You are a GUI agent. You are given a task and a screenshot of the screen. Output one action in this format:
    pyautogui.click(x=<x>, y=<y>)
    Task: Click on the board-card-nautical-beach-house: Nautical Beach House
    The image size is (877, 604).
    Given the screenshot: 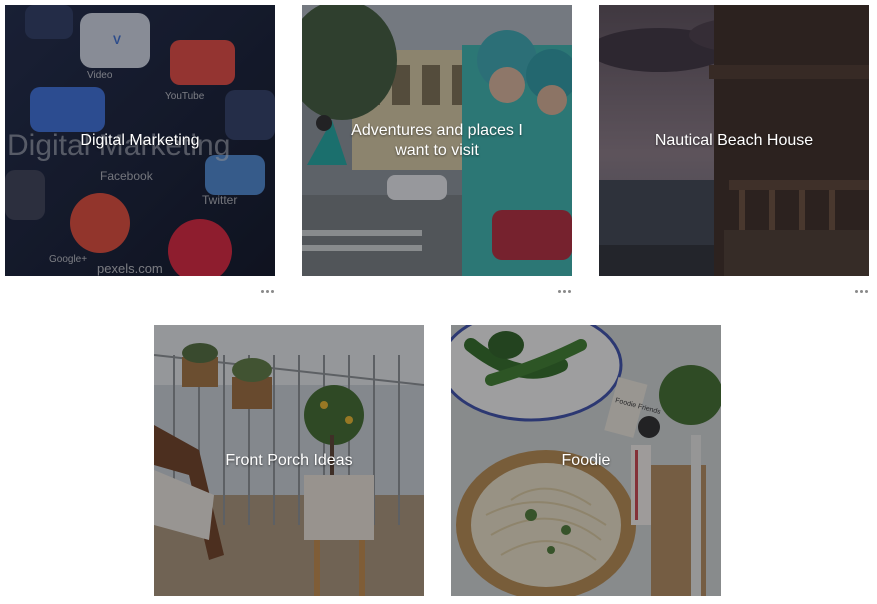 What is the action you would take?
    pyautogui.click(x=734, y=140)
    